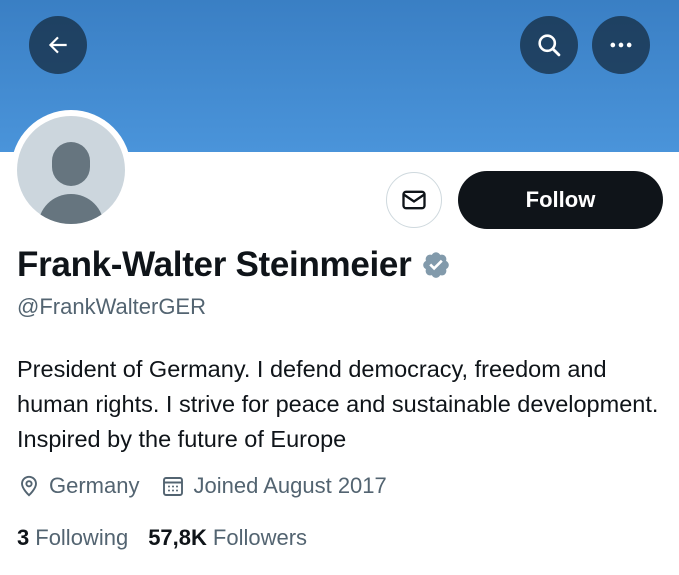  Describe the element at coordinates (290, 485) in the screenshot. I see `joined-text: Joined August 2017` at that location.